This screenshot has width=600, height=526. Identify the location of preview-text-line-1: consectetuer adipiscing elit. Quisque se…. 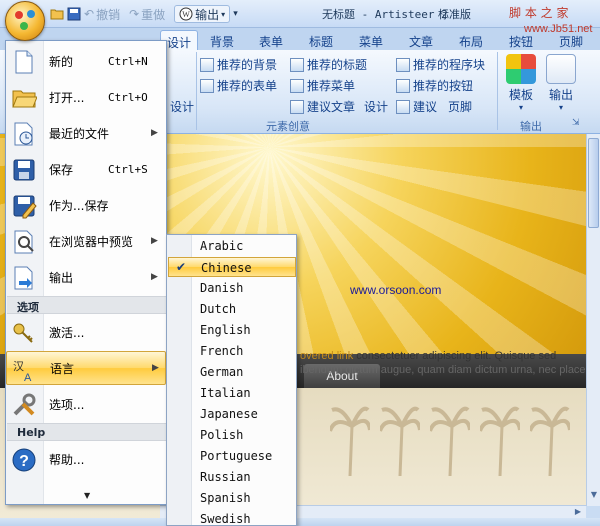
(456, 356).